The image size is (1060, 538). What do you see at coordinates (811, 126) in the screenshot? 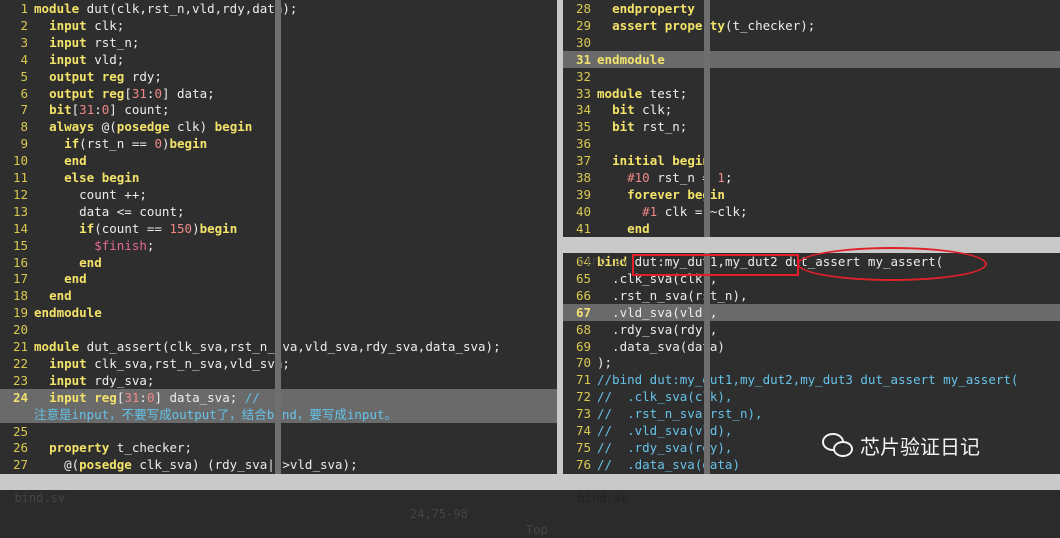
I see `code-line: 35 bit rst_n;` at bounding box center [811, 126].